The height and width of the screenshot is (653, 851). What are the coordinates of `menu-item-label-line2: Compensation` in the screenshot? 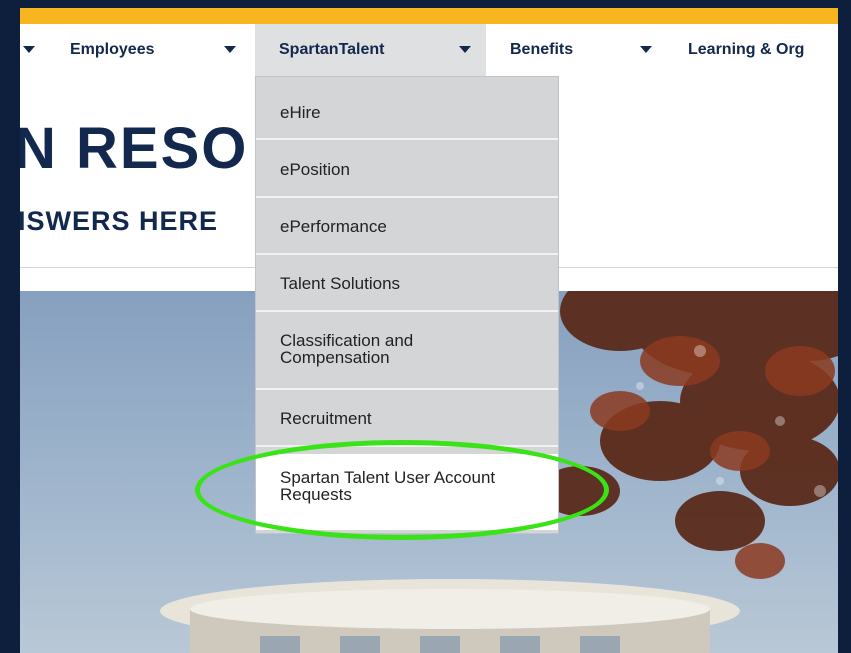 It's located at (335, 357).